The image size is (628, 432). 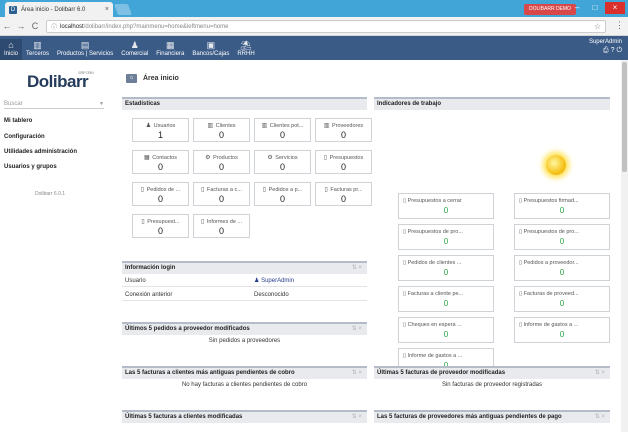 I want to click on minimize-icon: –, so click(x=577, y=8).